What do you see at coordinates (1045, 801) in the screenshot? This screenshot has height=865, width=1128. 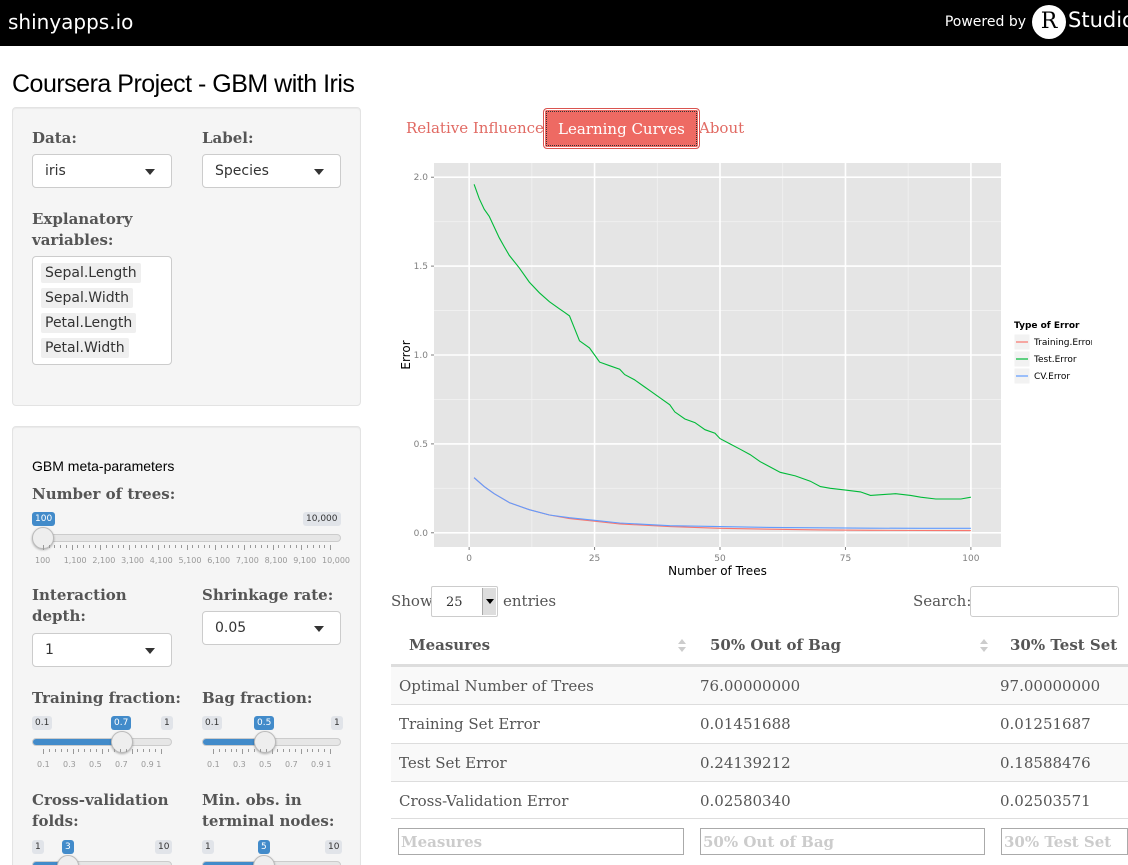 I see `cell-test: 0.02503571` at bounding box center [1045, 801].